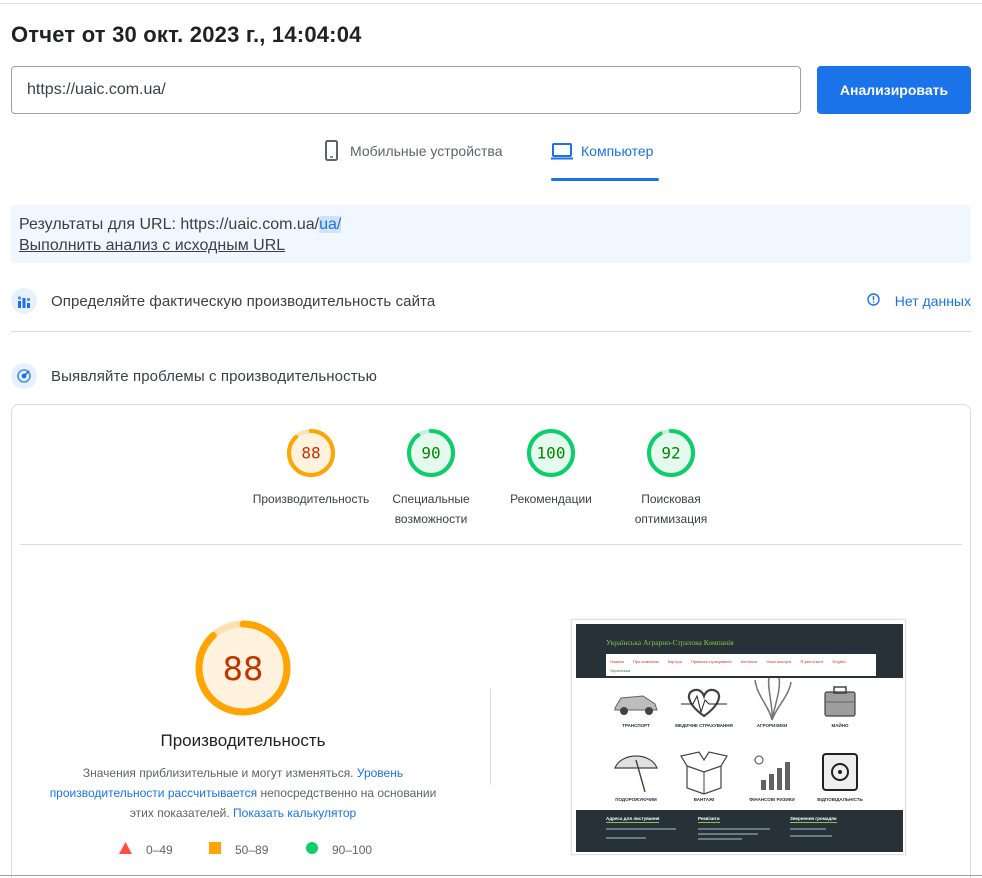 The height and width of the screenshot is (878, 982). I want to click on score-ring-accessibility: 90, so click(431, 453).